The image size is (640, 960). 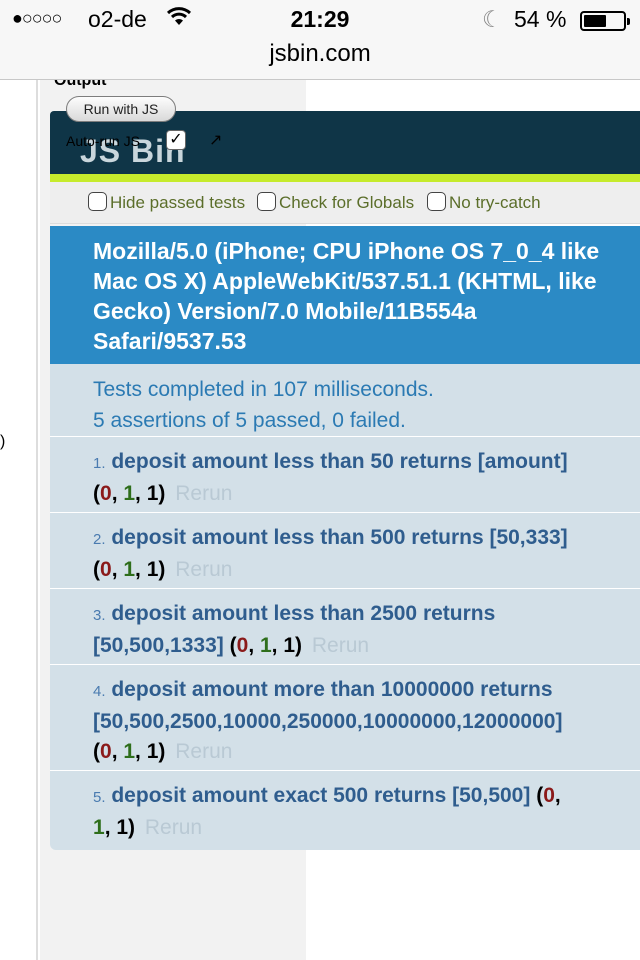 I want to click on output-label: Output, so click(x=80, y=84).